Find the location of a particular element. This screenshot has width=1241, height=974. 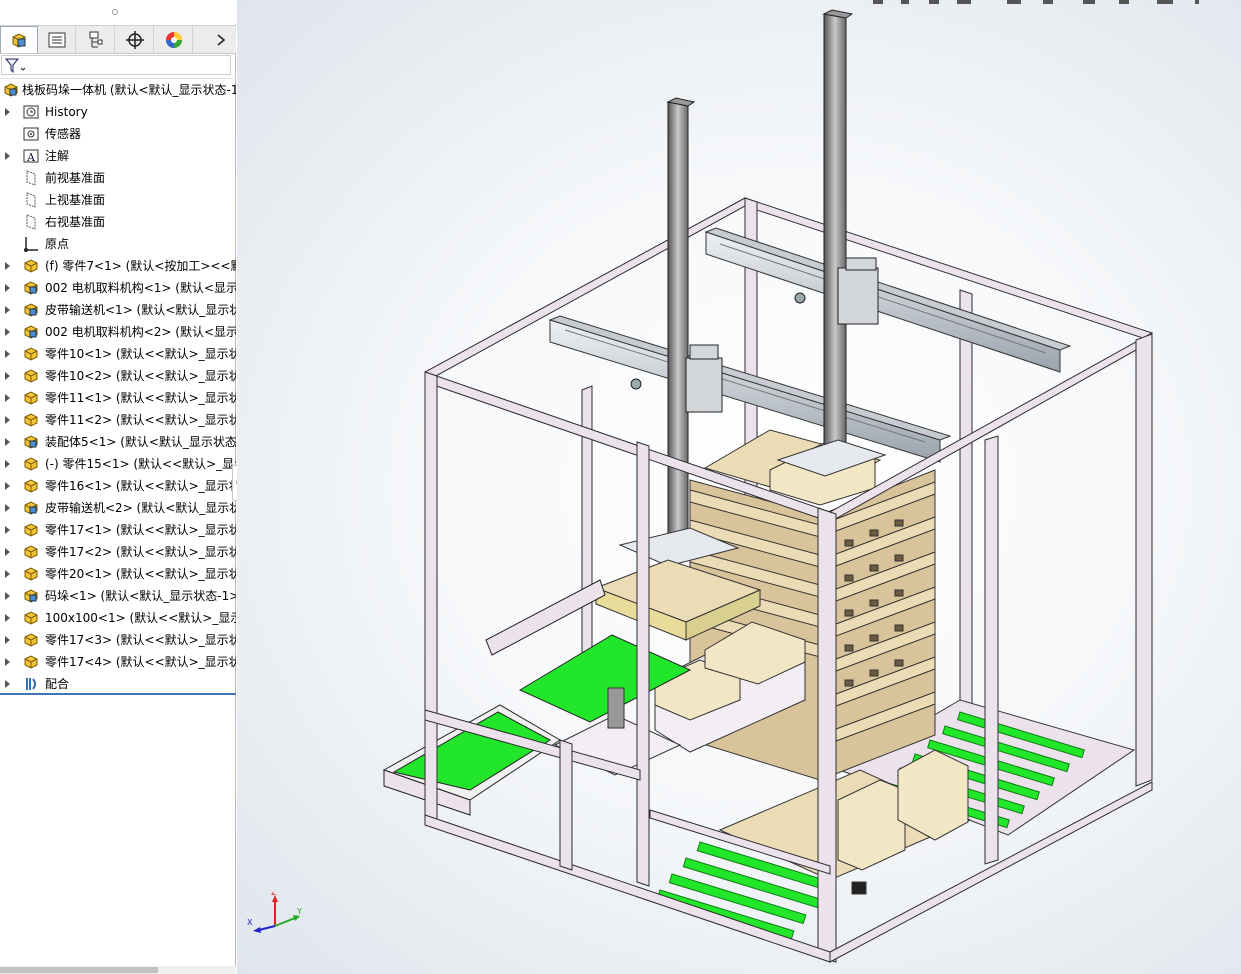

display-manager-tab is located at coordinates (174, 39).